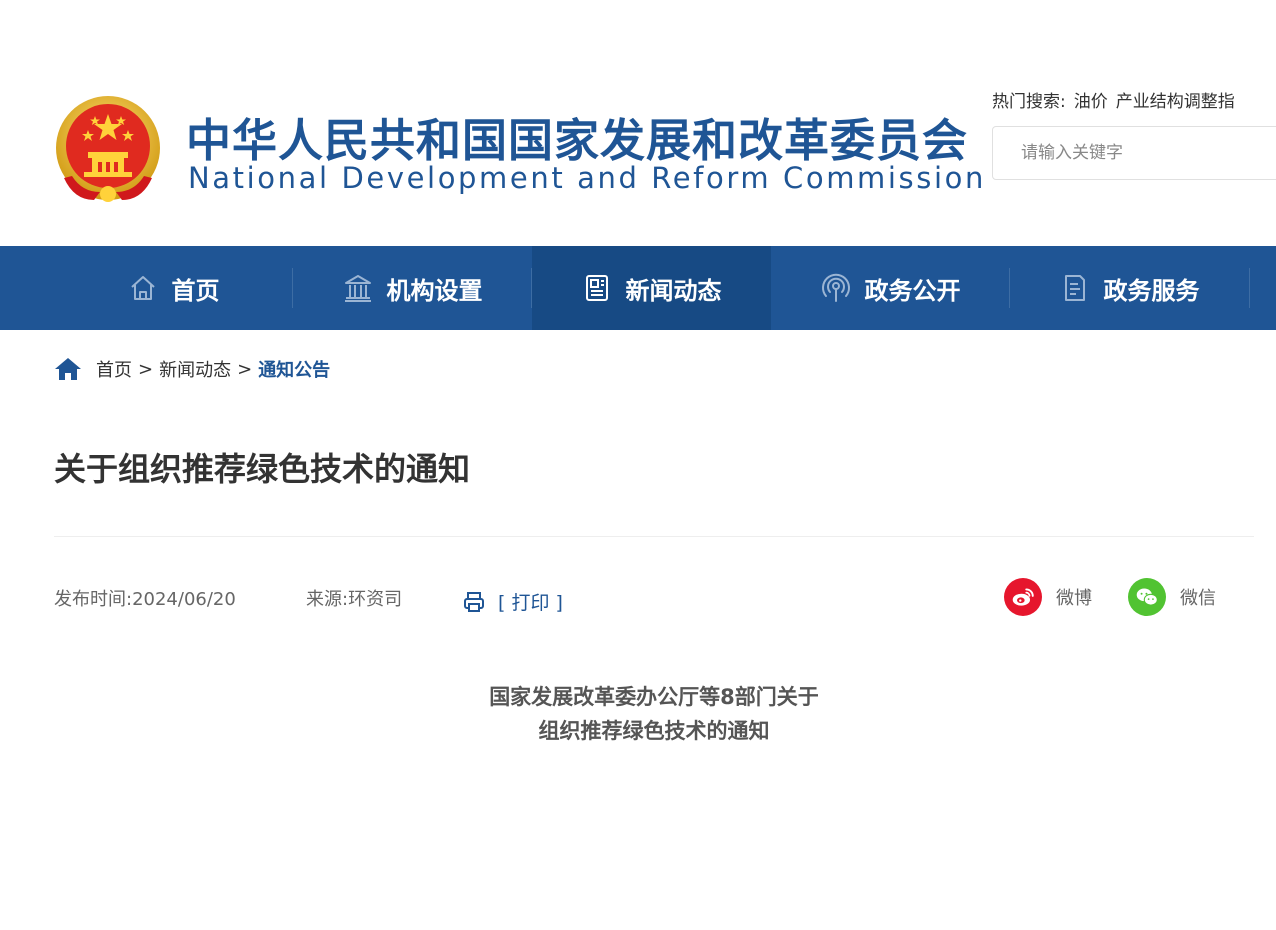  Describe the element at coordinates (327, 599) in the screenshot. I see `source-label: 来源:` at that location.